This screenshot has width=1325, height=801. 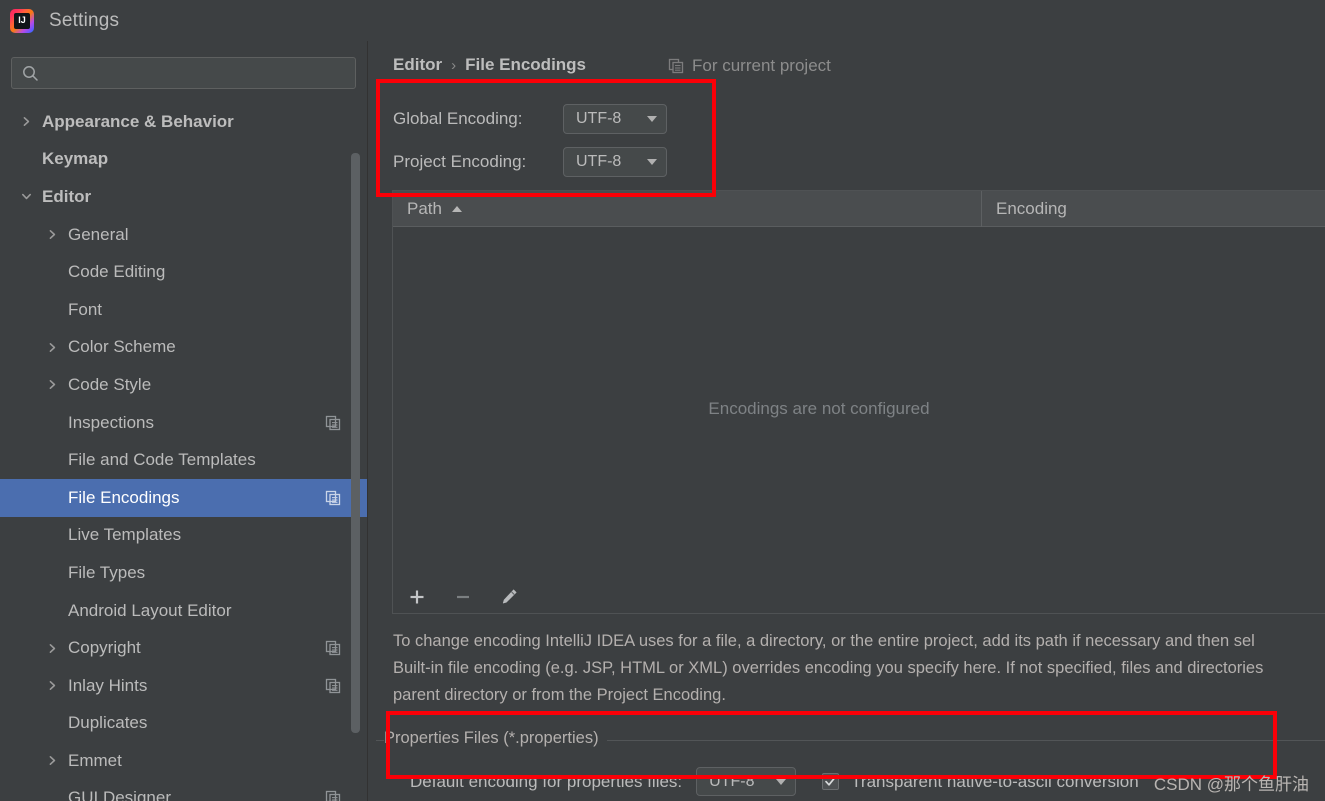 What do you see at coordinates (355, 443) in the screenshot?
I see `sidebar-scrollbar-thumb` at bounding box center [355, 443].